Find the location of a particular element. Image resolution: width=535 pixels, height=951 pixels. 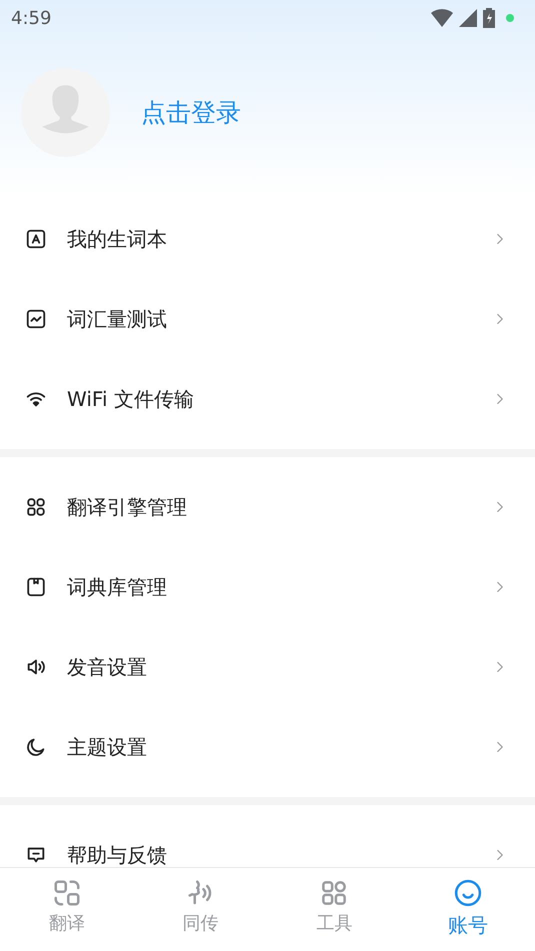

cell-signal-icon is located at coordinates (468, 18).